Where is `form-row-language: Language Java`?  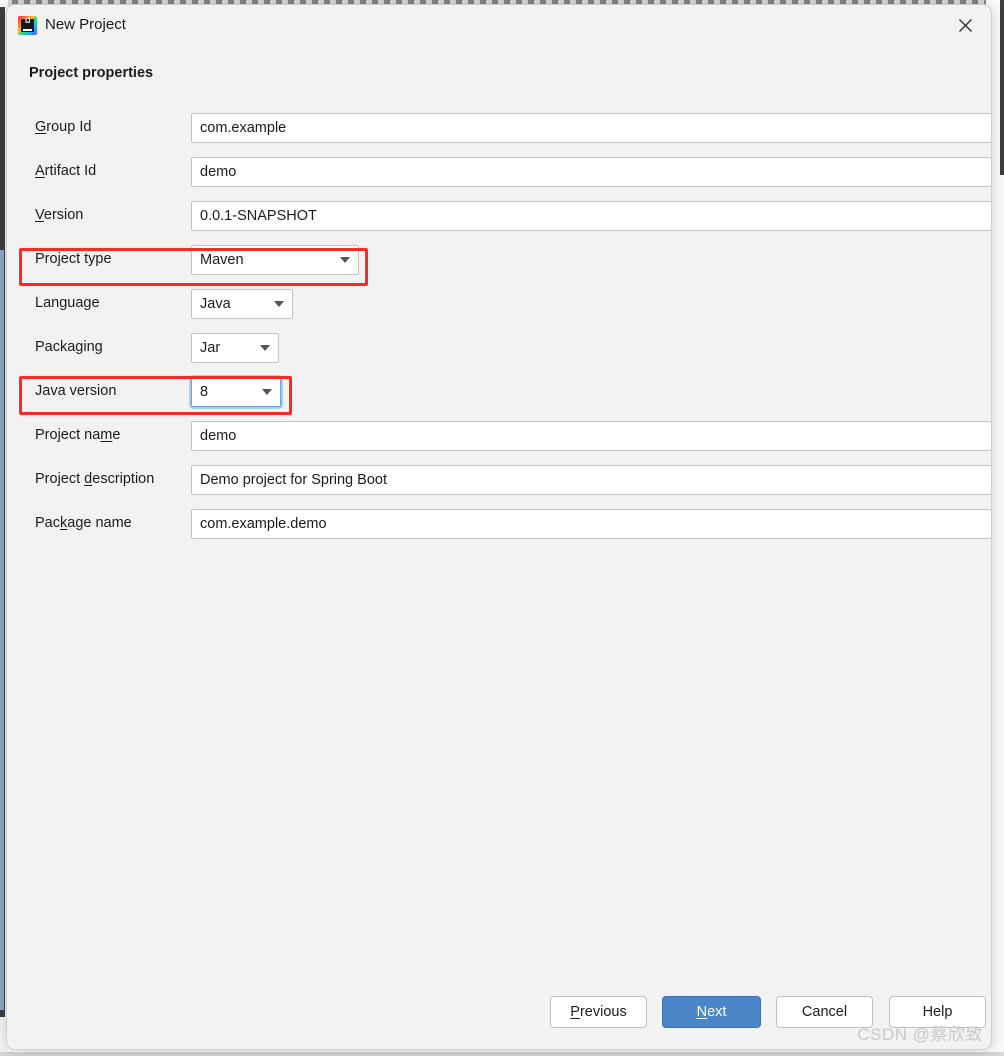
form-row-language: Language Java is located at coordinates (499, 311).